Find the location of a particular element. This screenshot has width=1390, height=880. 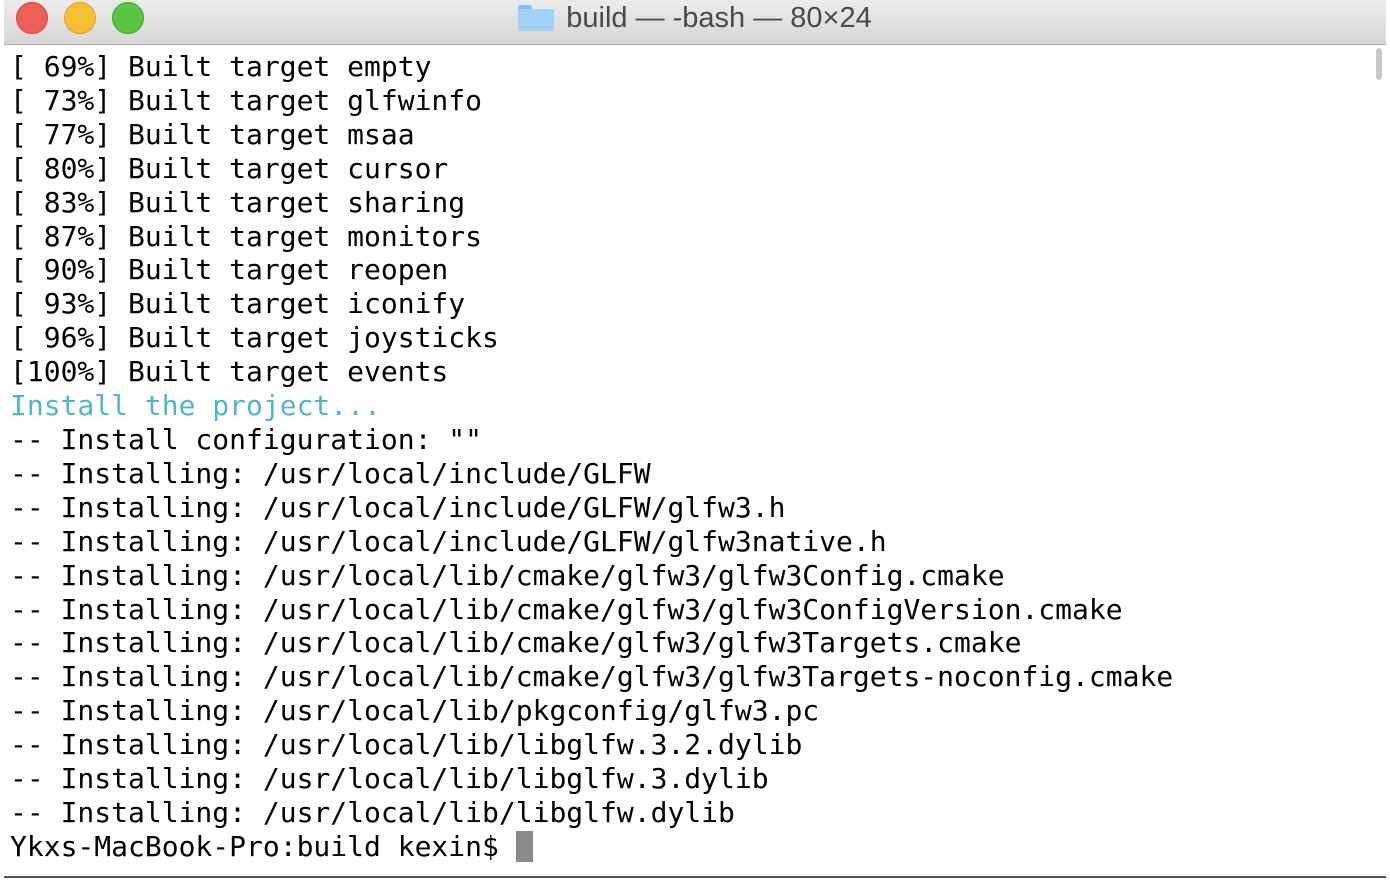

window-title-text: build — -bash — 80×24 is located at coordinates (719, 17).